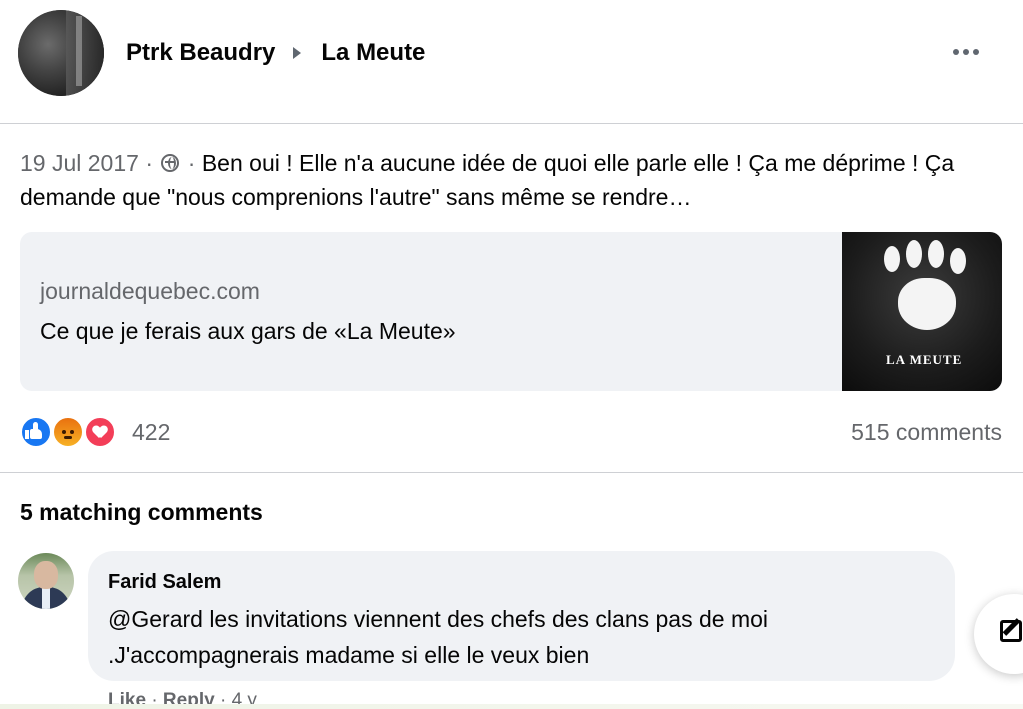  I want to click on comment-author: Farid Salem, so click(164, 582).